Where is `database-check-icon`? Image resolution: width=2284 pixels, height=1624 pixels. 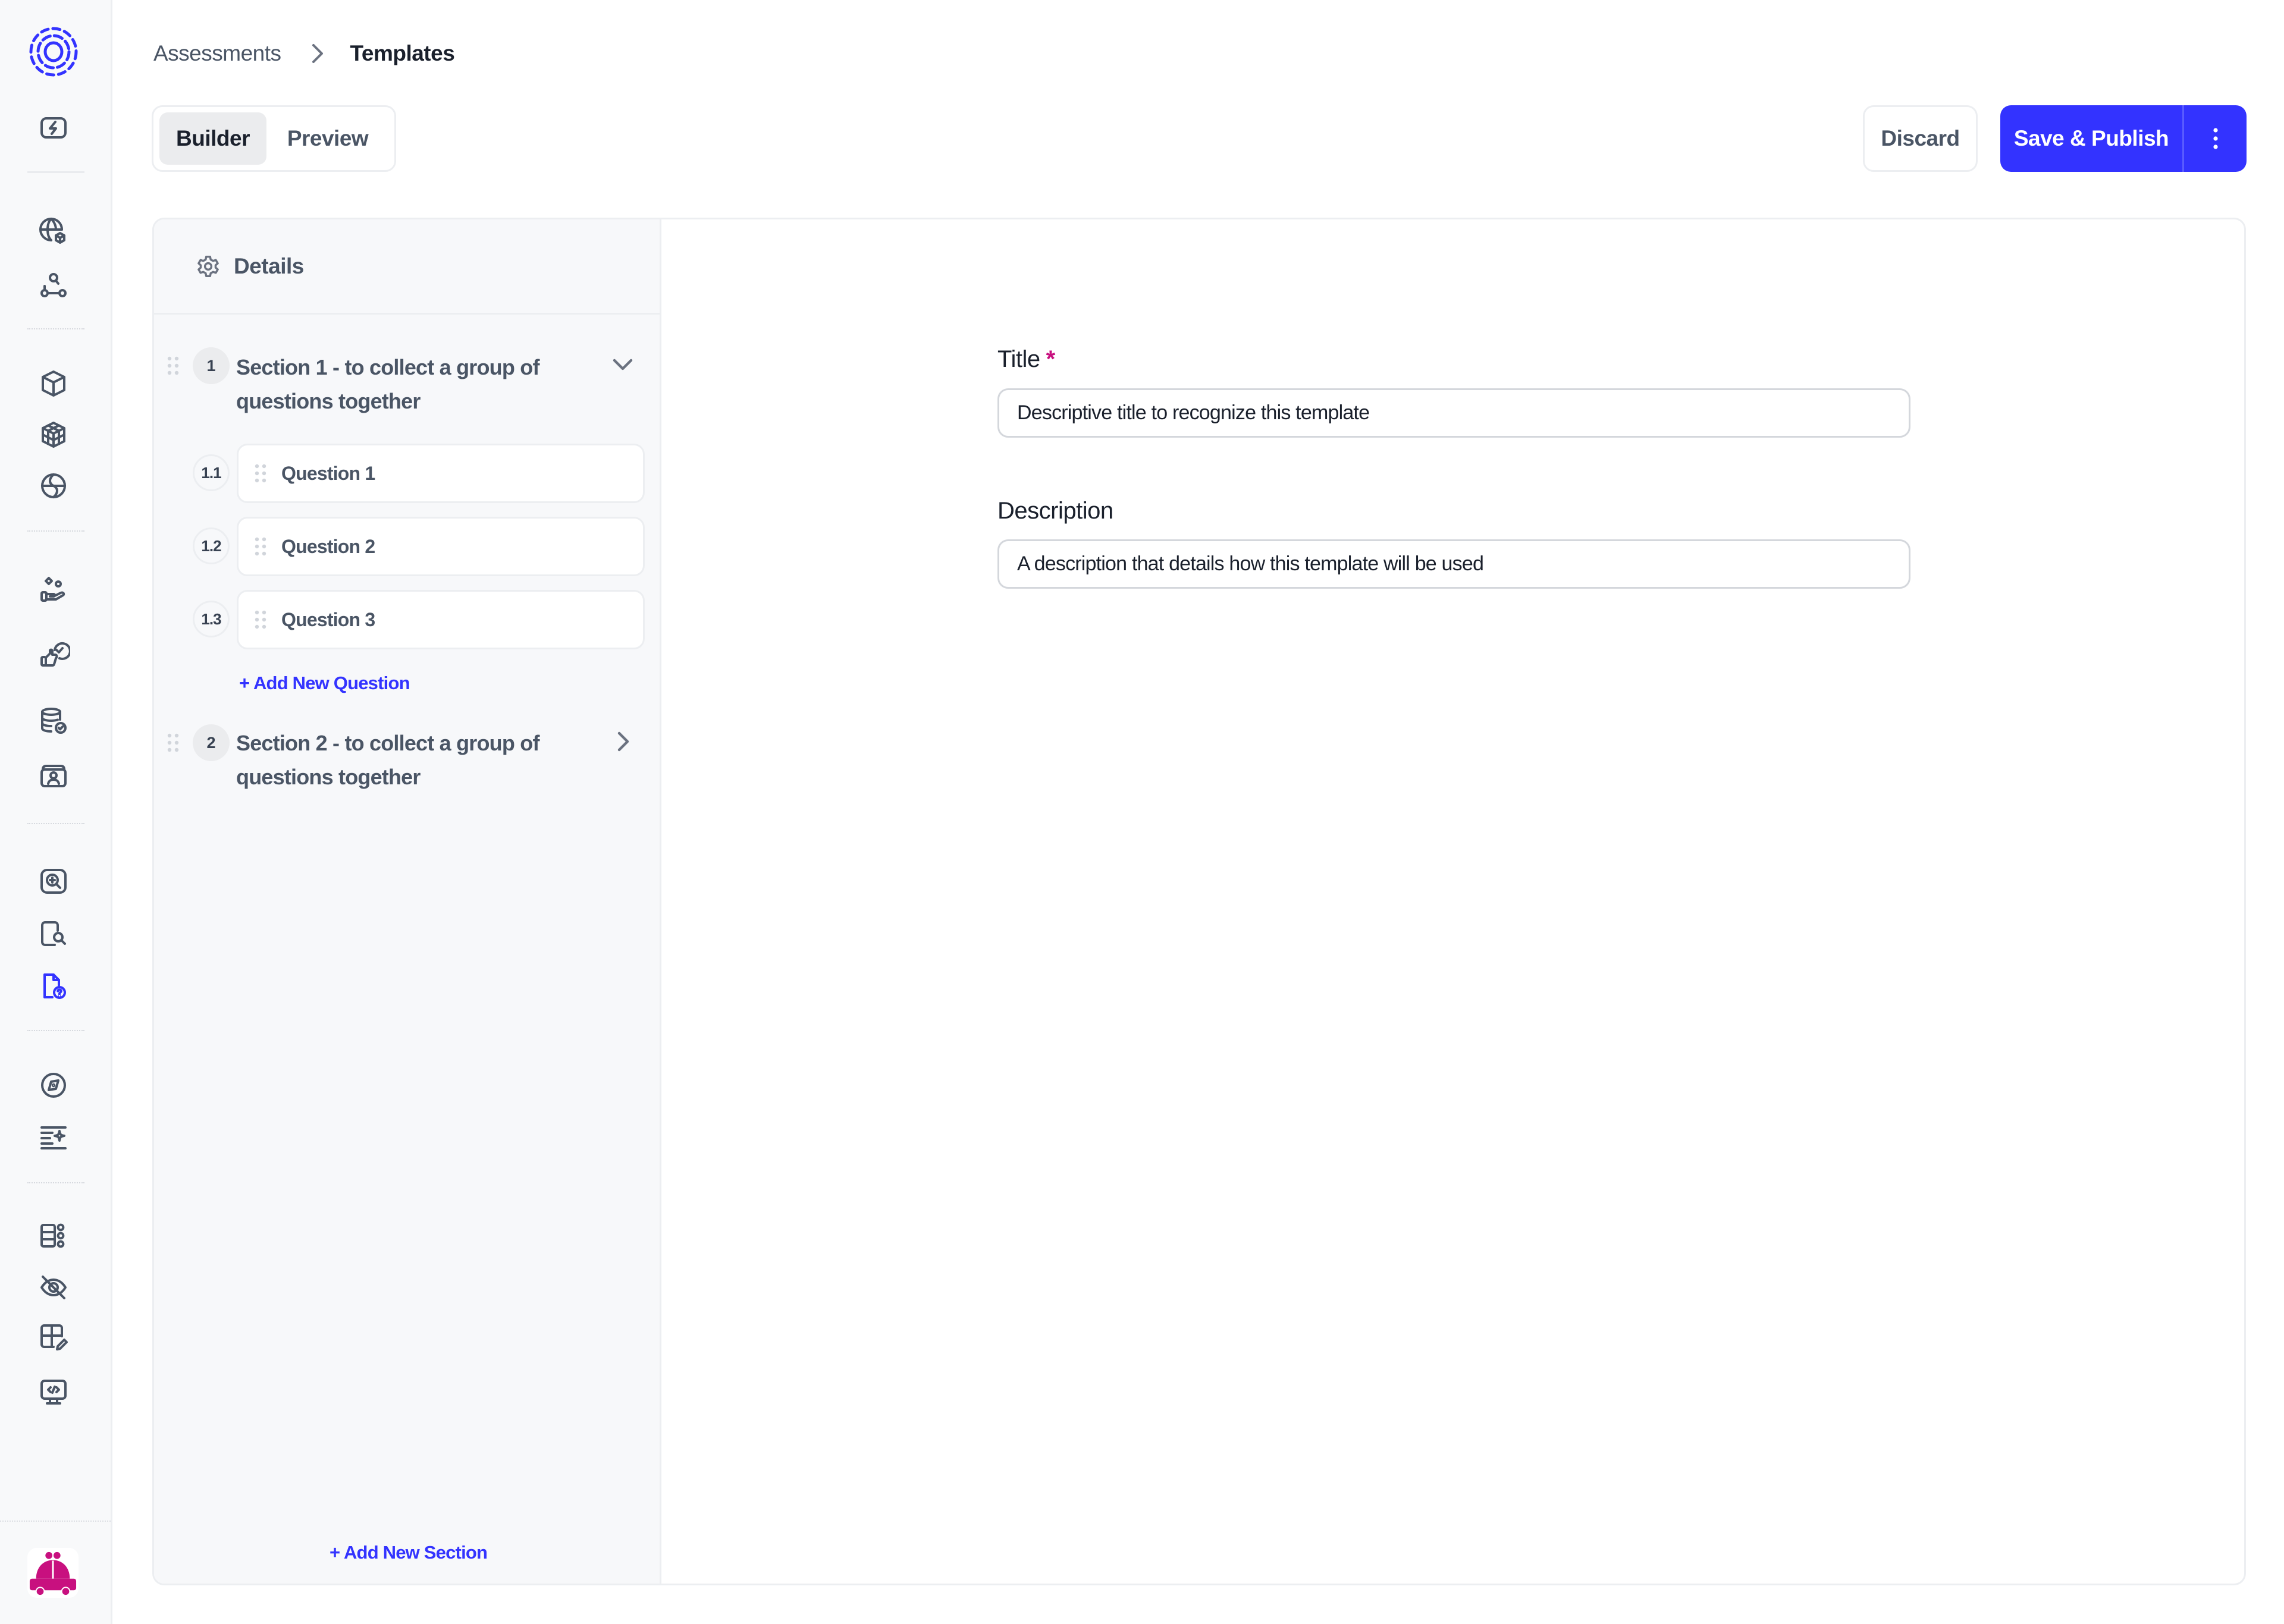 database-check-icon is located at coordinates (54, 721).